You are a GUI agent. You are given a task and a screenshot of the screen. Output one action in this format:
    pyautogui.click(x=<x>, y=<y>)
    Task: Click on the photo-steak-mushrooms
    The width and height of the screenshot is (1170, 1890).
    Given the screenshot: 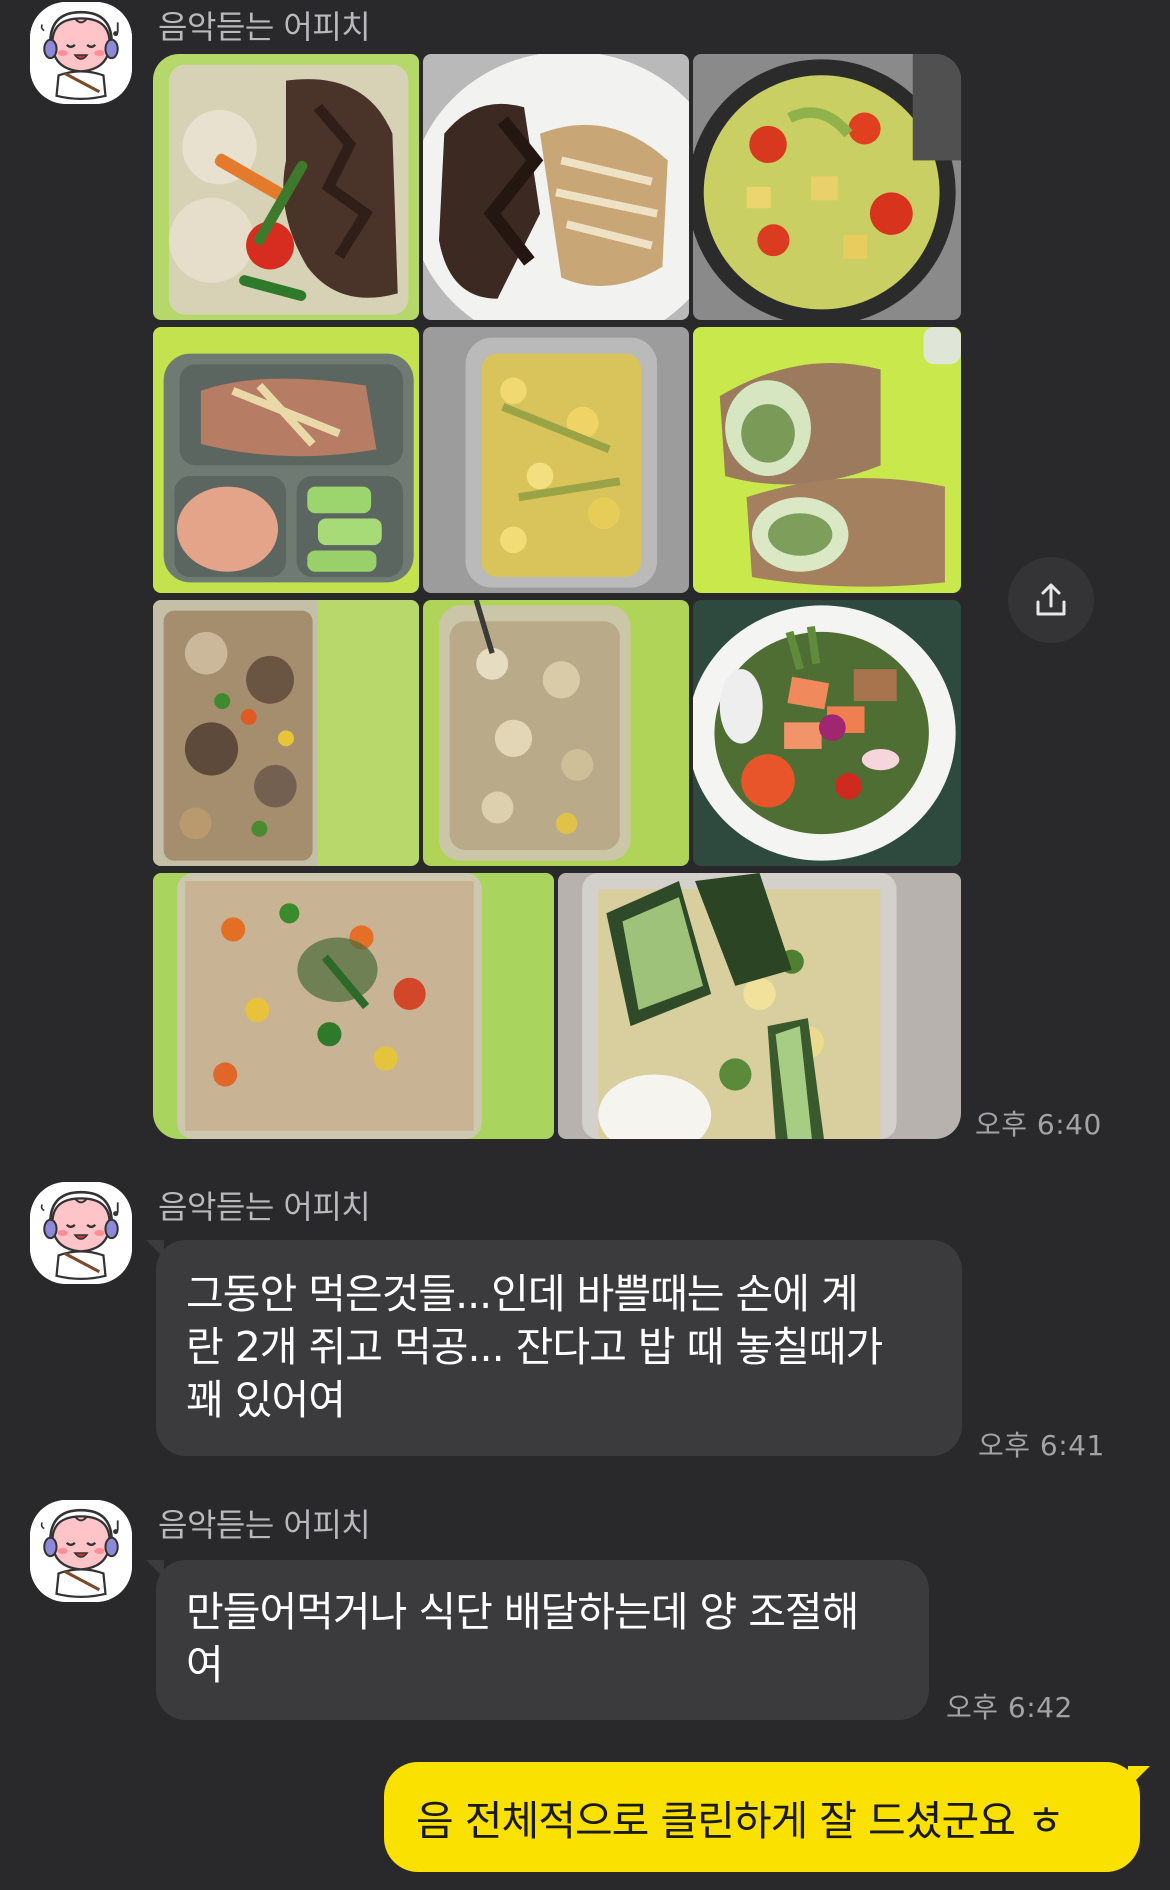 What is the action you would take?
    pyautogui.click(x=556, y=187)
    